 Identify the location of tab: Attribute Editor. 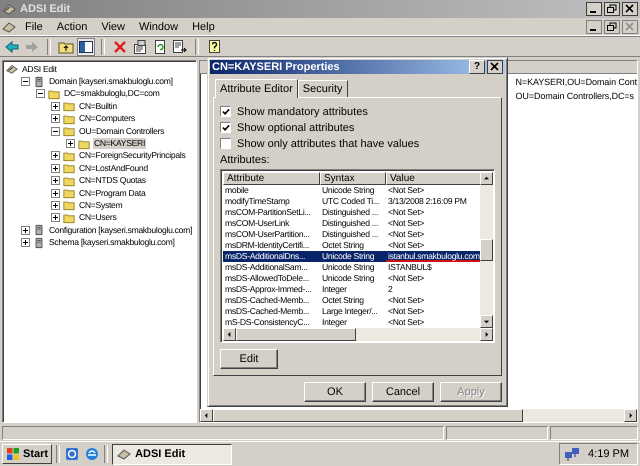
(256, 88).